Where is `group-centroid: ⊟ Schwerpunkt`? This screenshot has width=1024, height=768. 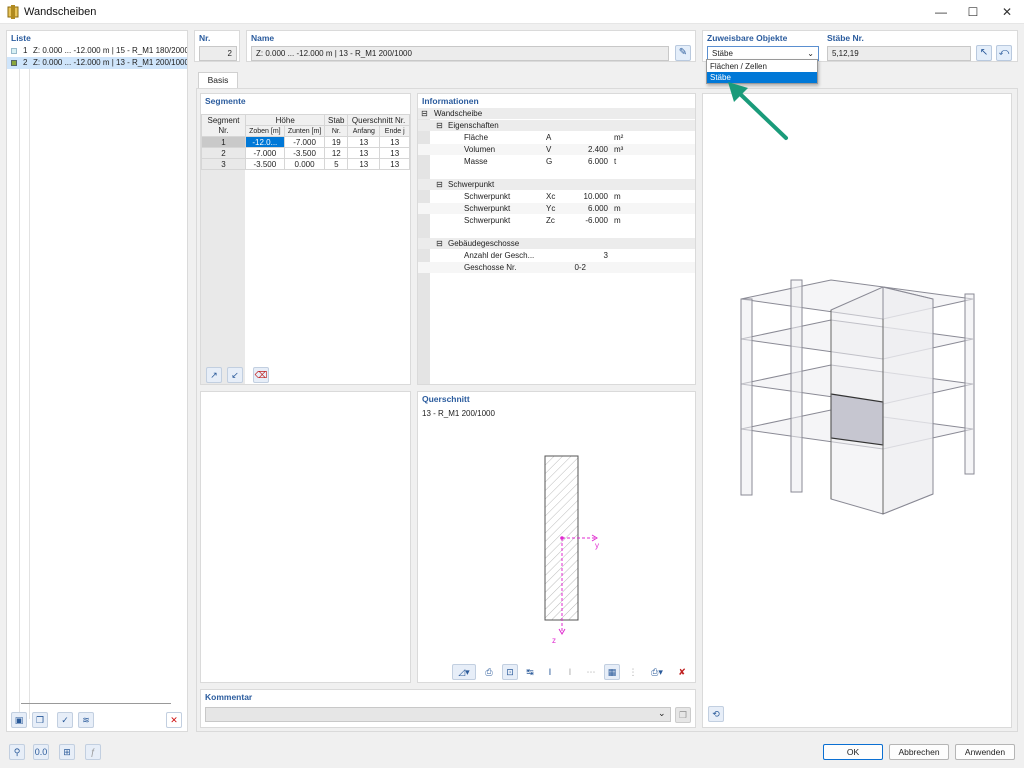 group-centroid: ⊟ Schwerpunkt is located at coordinates (556, 184).